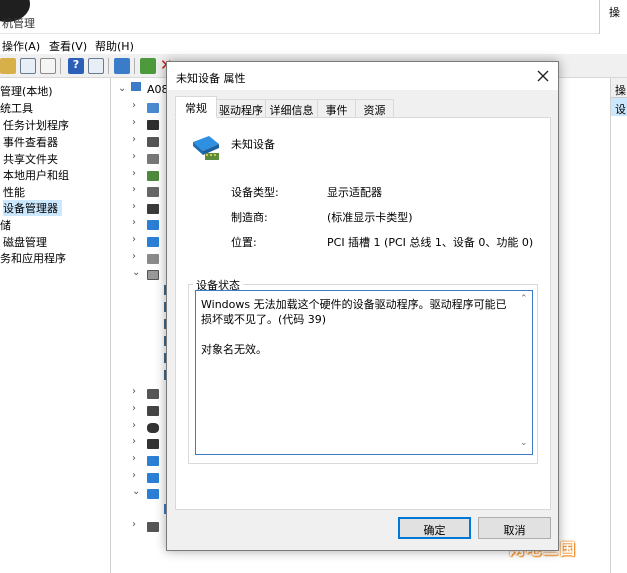 The image size is (627, 573). Describe the element at coordinates (430, 242) in the screenshot. I see `location-value: PCI 插槽 1 (PCI 总线 1、设备 0、功能 0)` at that location.